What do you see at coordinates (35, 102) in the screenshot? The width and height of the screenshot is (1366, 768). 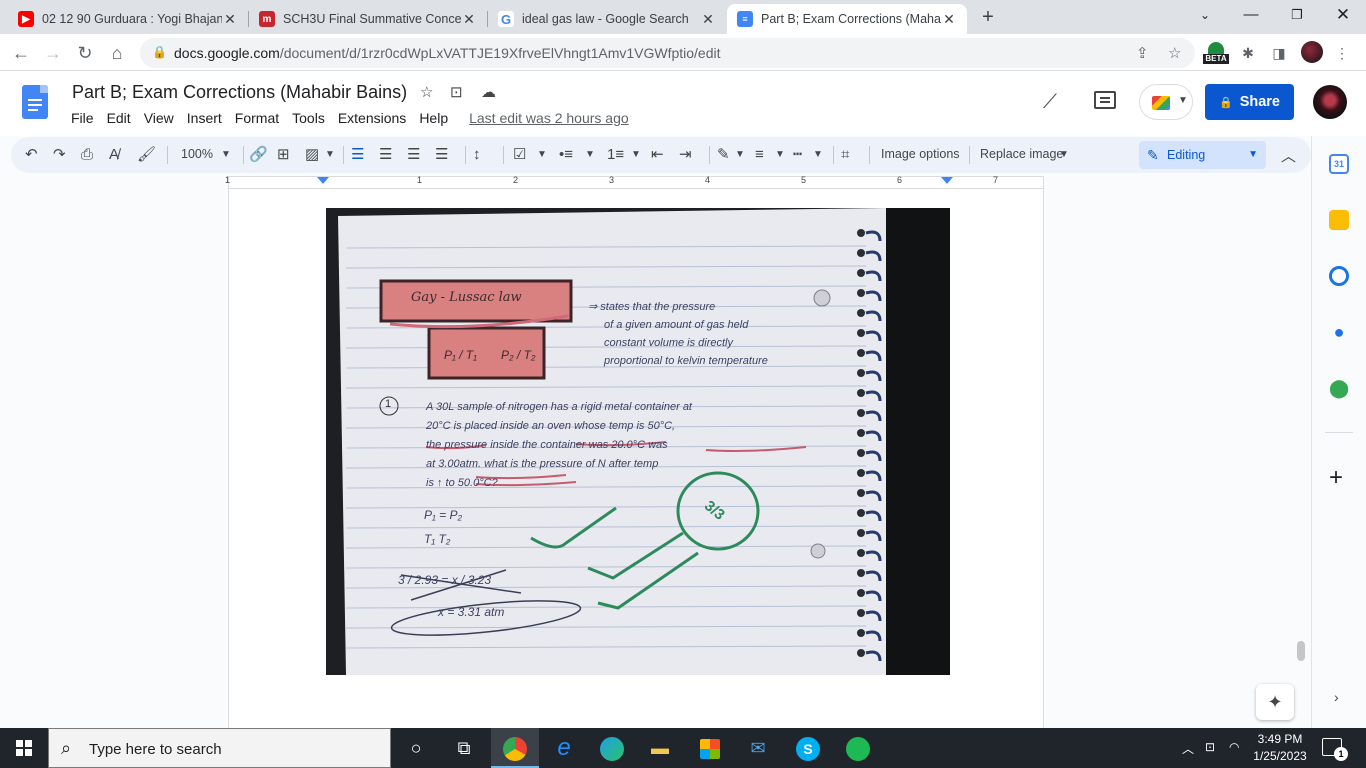 I see `docs-home-logo-icon` at bounding box center [35, 102].